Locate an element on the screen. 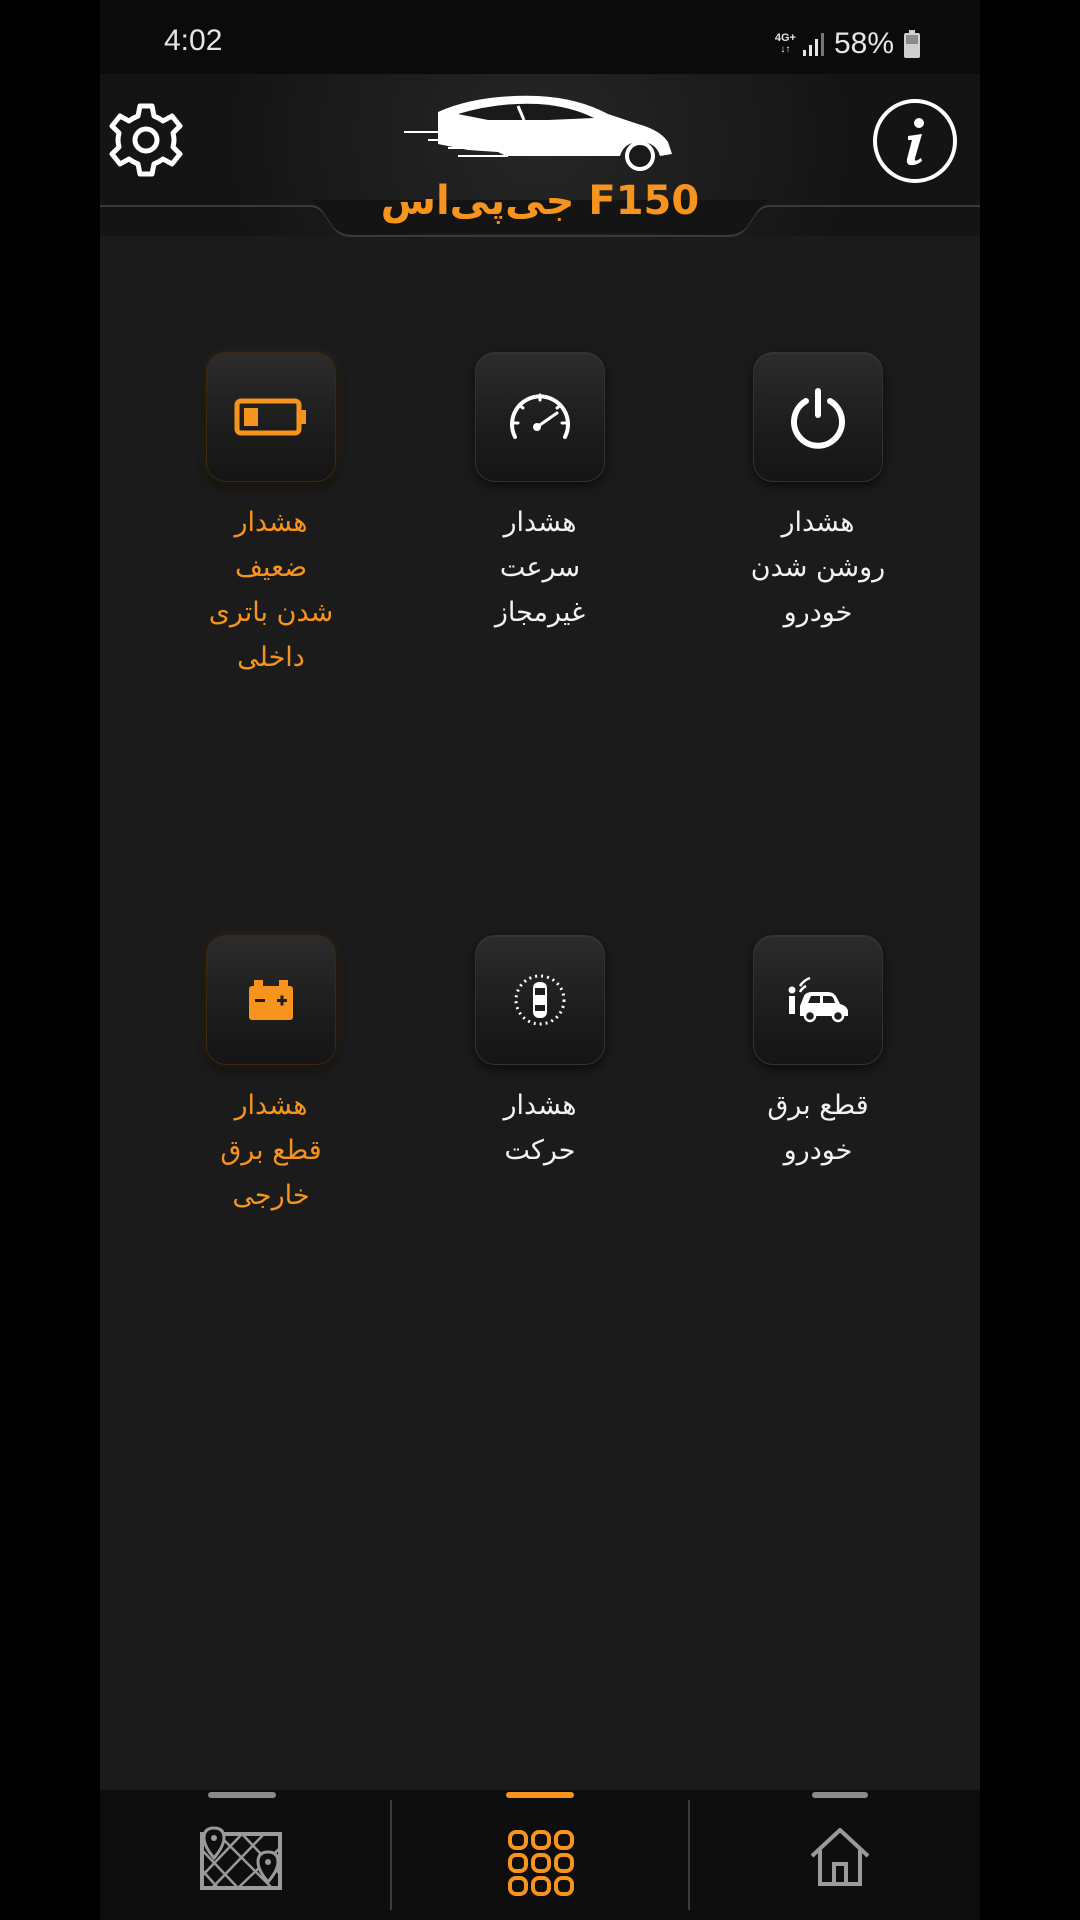 Image resolution: width=1080 pixels, height=1920 pixels. bottom-nav is located at coordinates (540, 1855).